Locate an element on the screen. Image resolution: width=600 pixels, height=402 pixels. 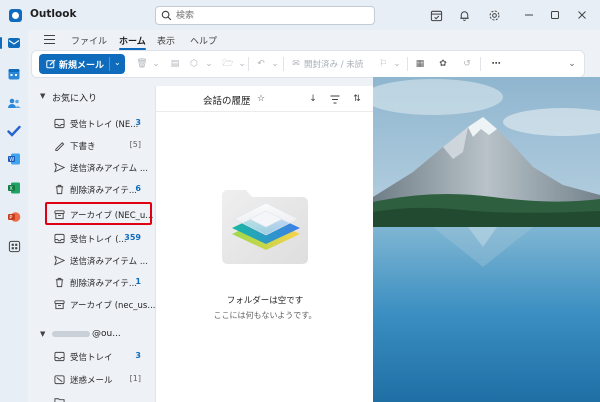
envelope-open-icon: ✉ is located at coordinates (296, 64).